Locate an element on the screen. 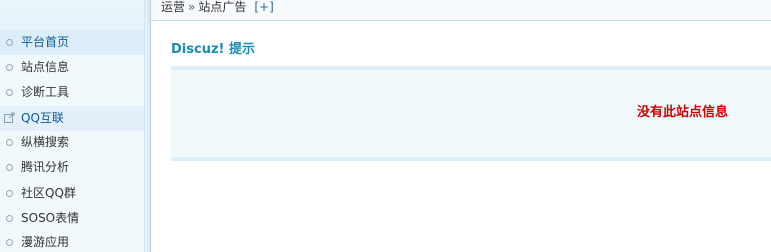 The image size is (771, 252). sidebar-item-label: 平台首页 is located at coordinates (45, 42).